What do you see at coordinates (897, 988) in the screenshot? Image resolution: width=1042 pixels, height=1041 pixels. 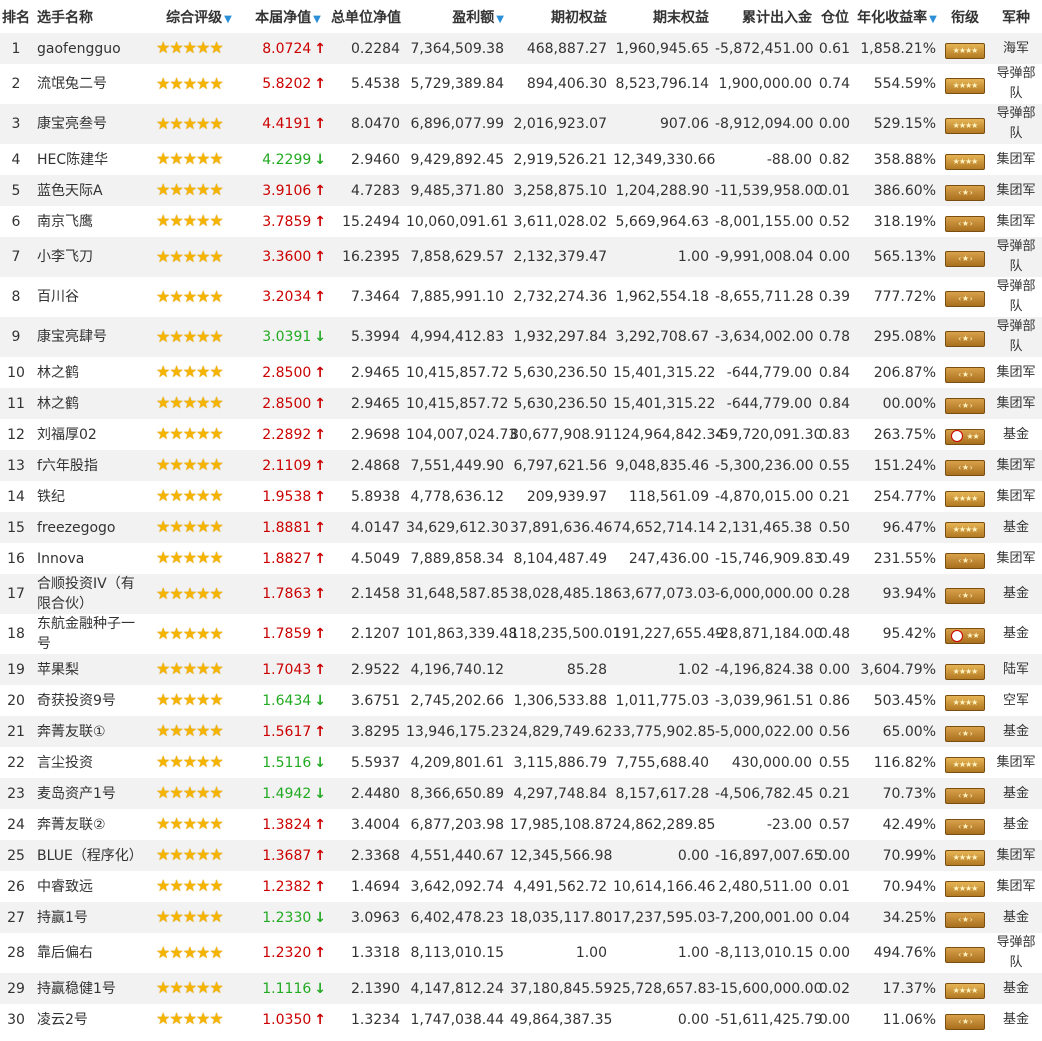 I see `annual-return-cell: 17.37%` at bounding box center [897, 988].